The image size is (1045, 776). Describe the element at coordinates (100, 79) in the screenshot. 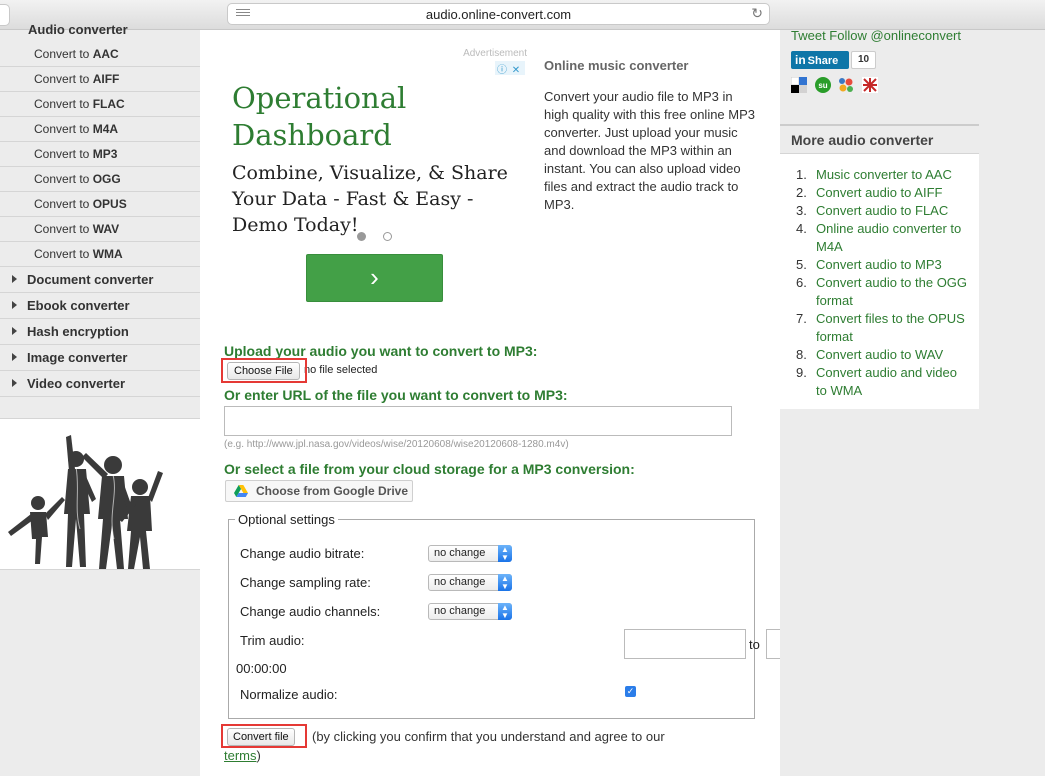

I see `sidebar-item-aiff: Convert to AIFF` at that location.